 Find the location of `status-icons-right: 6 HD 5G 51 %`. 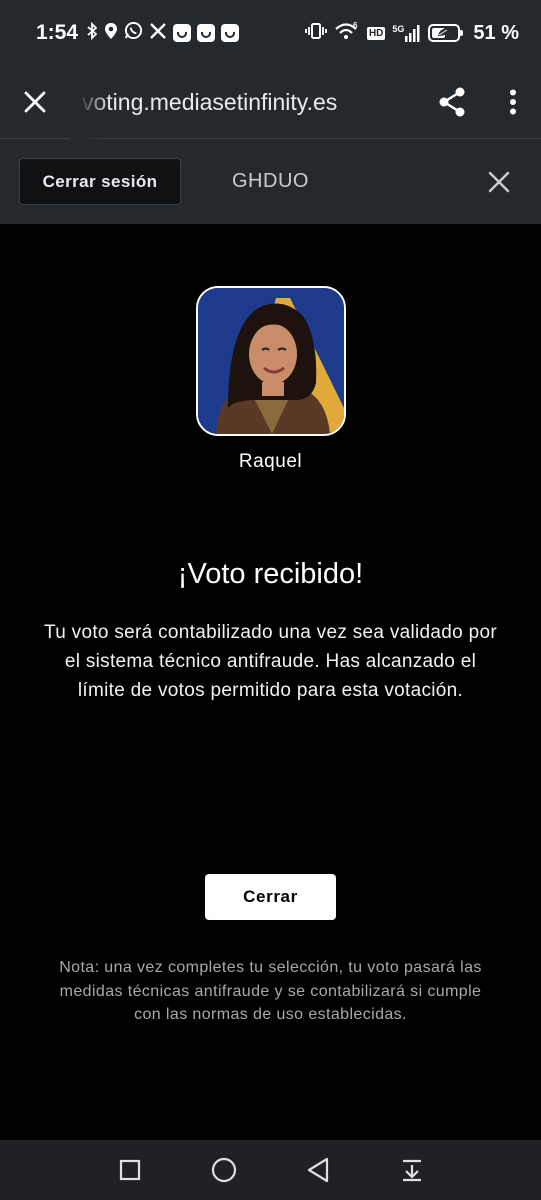

status-icons-right: 6 HD 5G 51 % is located at coordinates (412, 33).